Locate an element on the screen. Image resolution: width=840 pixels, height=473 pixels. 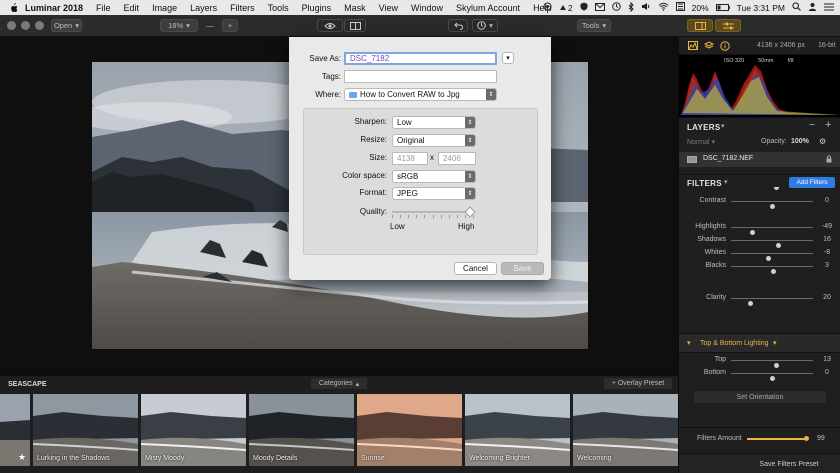
compare-button is located at coordinates (355, 25).